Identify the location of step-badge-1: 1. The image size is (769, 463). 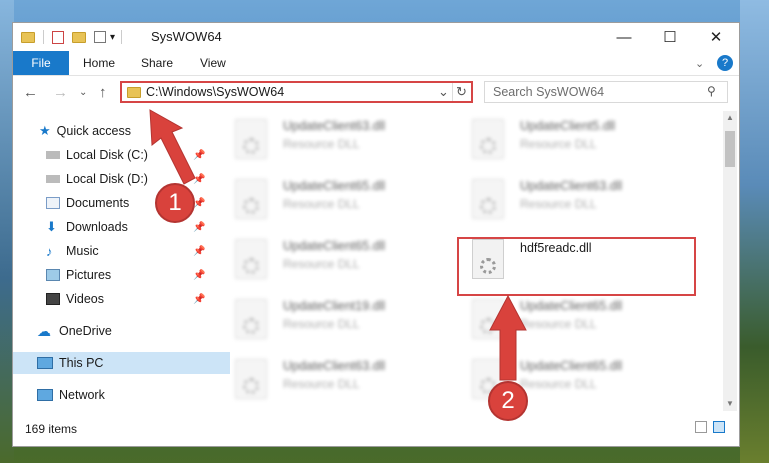
(175, 203).